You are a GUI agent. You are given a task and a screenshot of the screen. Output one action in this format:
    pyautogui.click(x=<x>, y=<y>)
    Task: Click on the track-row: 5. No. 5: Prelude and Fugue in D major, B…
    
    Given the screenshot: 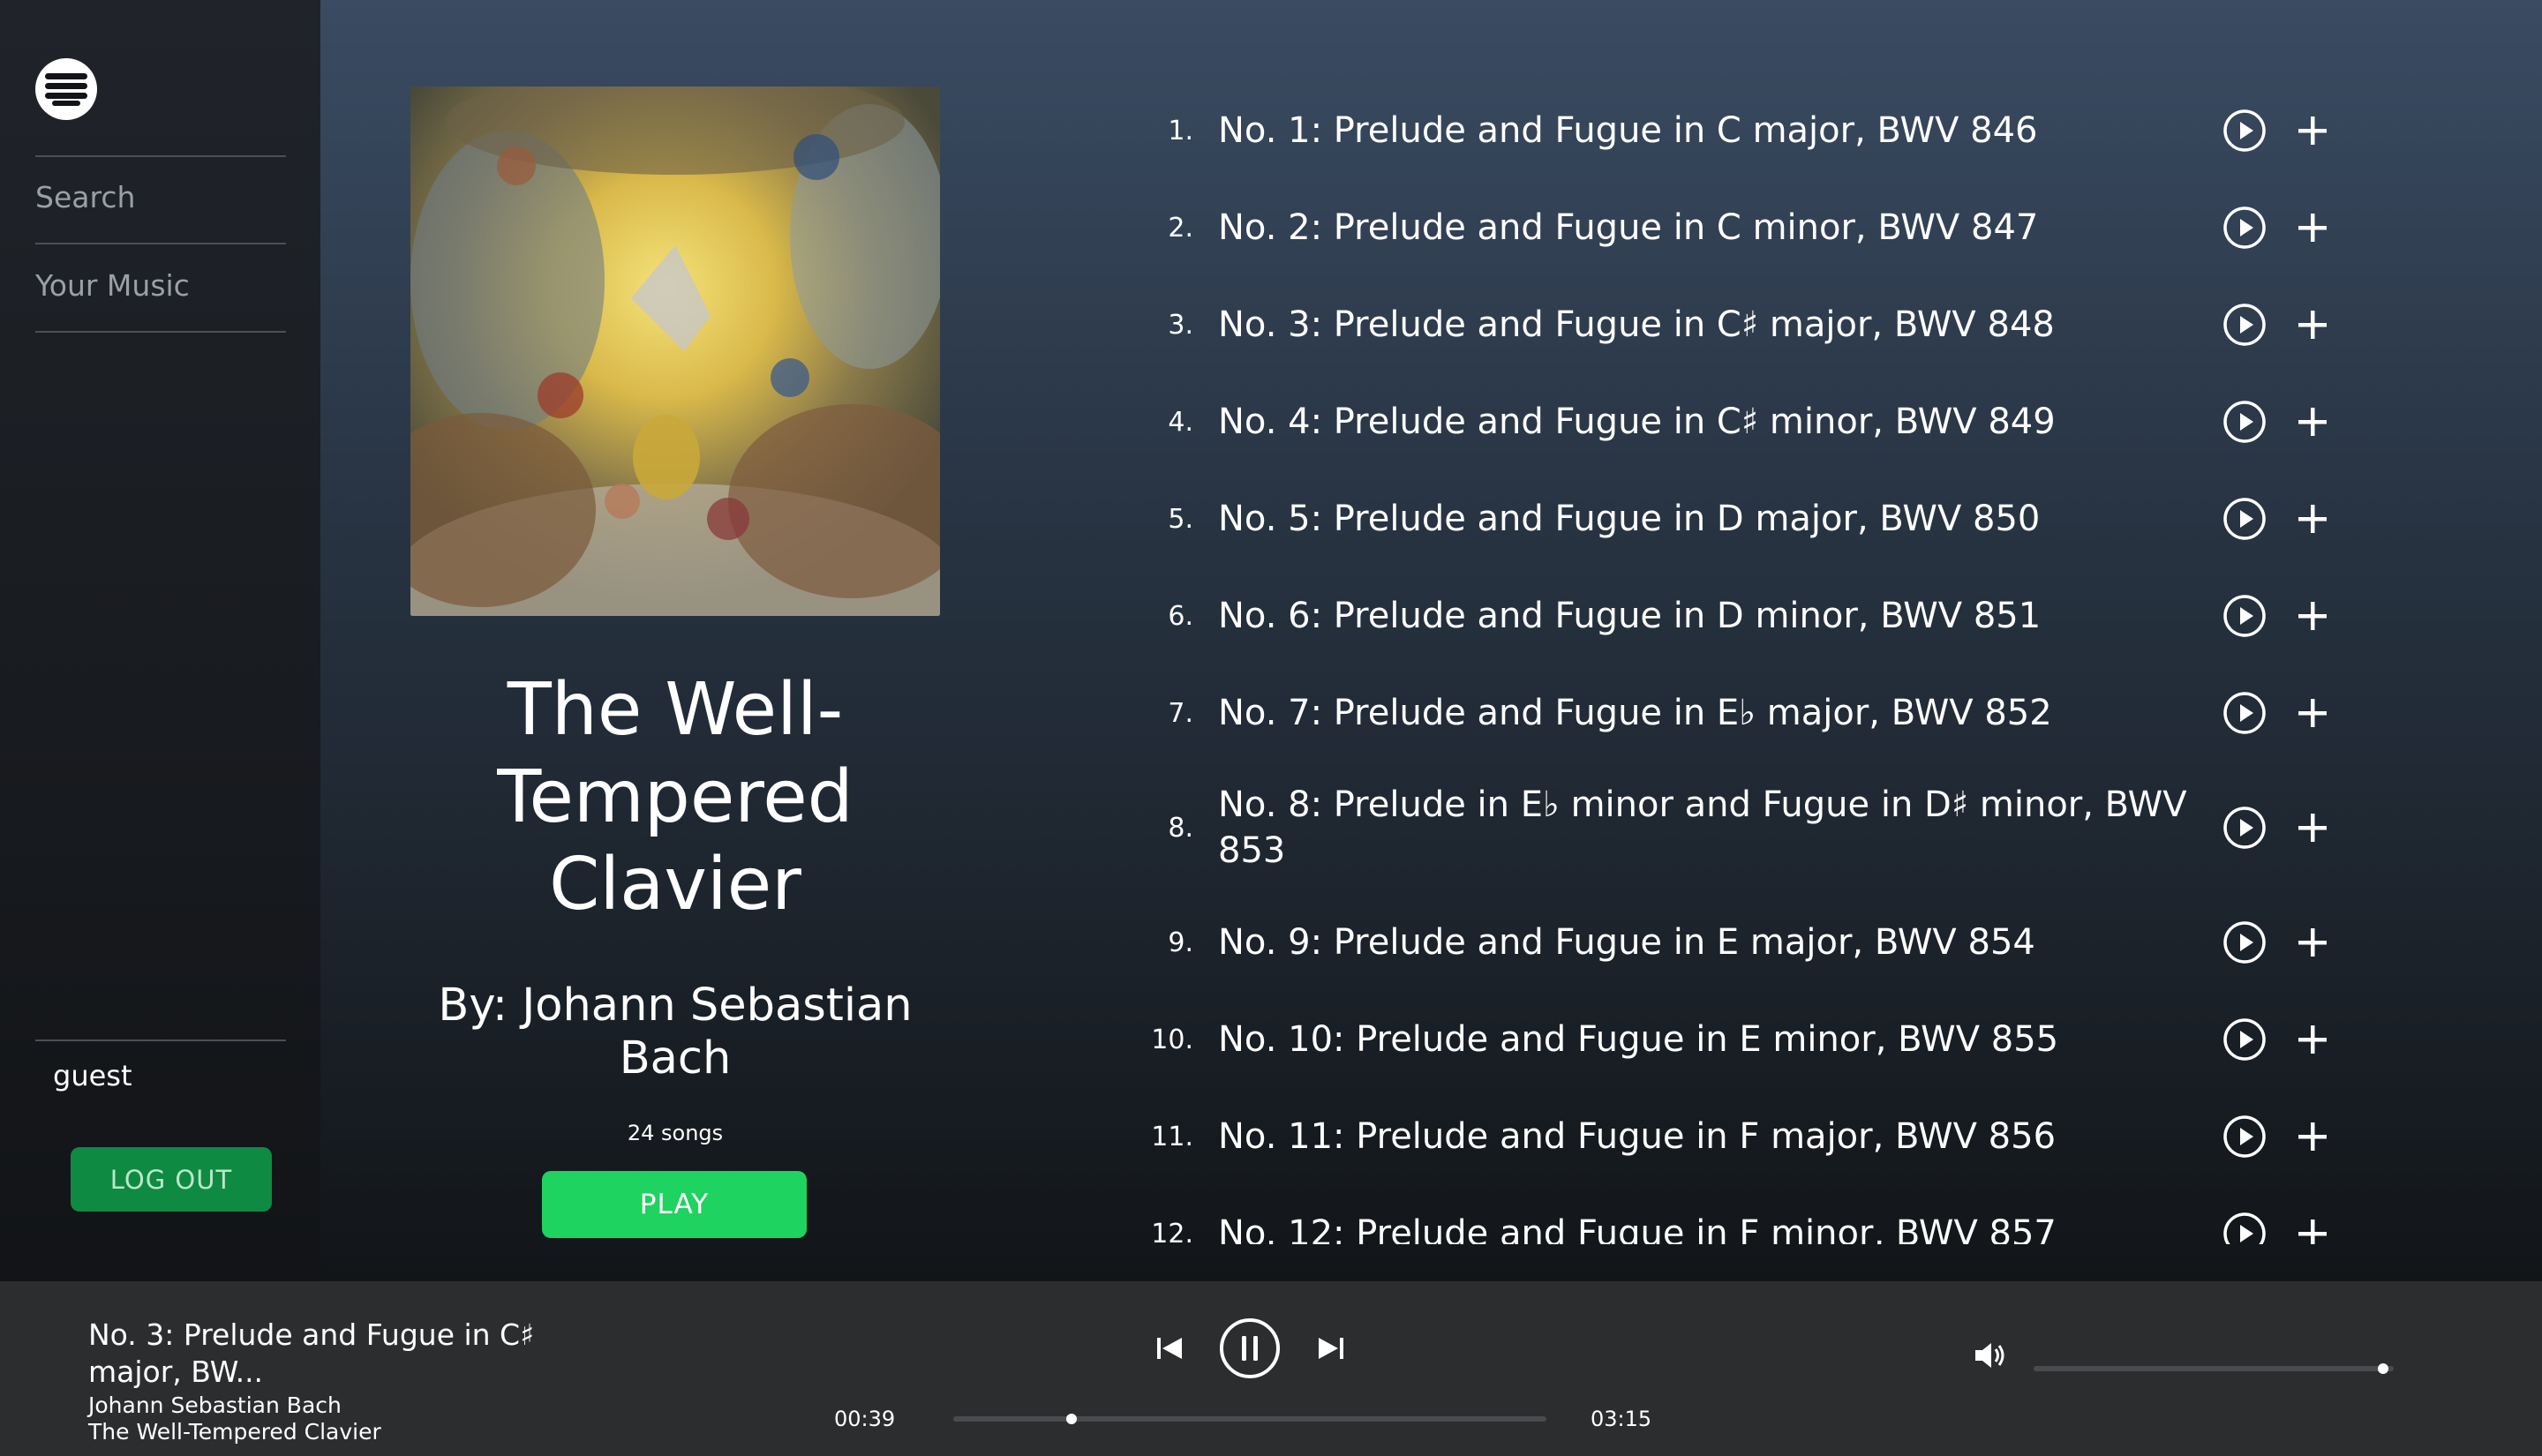 What is the action you would take?
    pyautogui.click(x=1765, y=518)
    